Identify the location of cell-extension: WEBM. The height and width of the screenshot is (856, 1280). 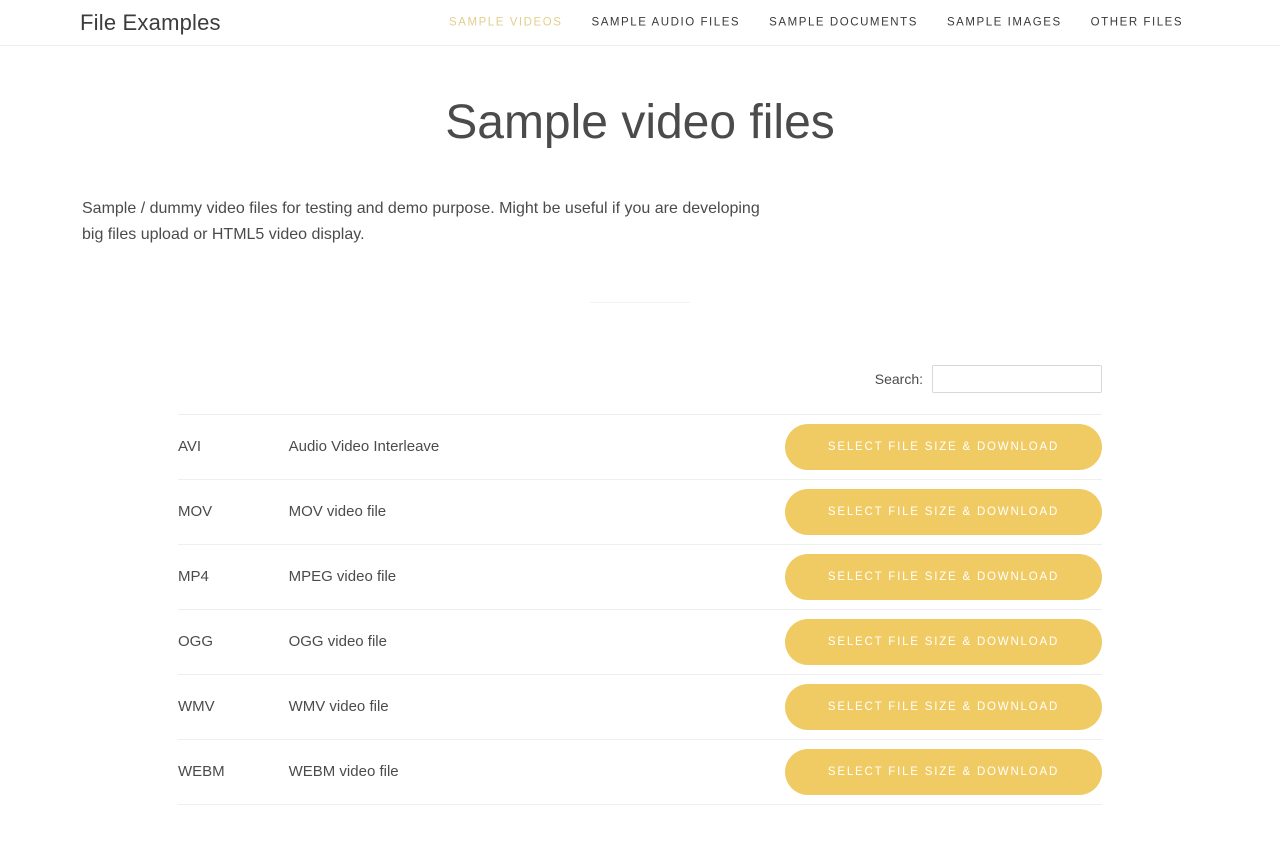
(201, 772).